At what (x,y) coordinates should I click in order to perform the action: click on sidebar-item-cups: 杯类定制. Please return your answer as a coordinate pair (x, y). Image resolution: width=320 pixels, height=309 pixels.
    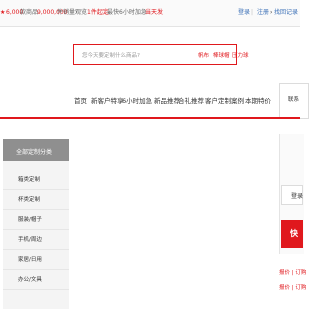
    Looking at the image, I should click on (36, 200).